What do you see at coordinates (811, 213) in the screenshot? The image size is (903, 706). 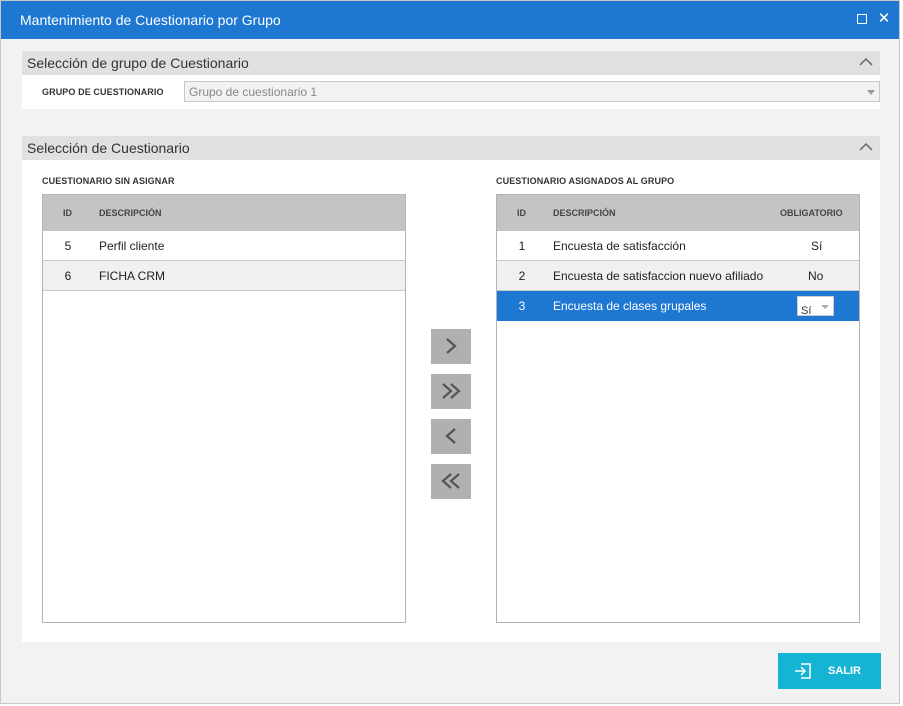 I see `column-header-mandatory: OBLIGATORIO` at bounding box center [811, 213].